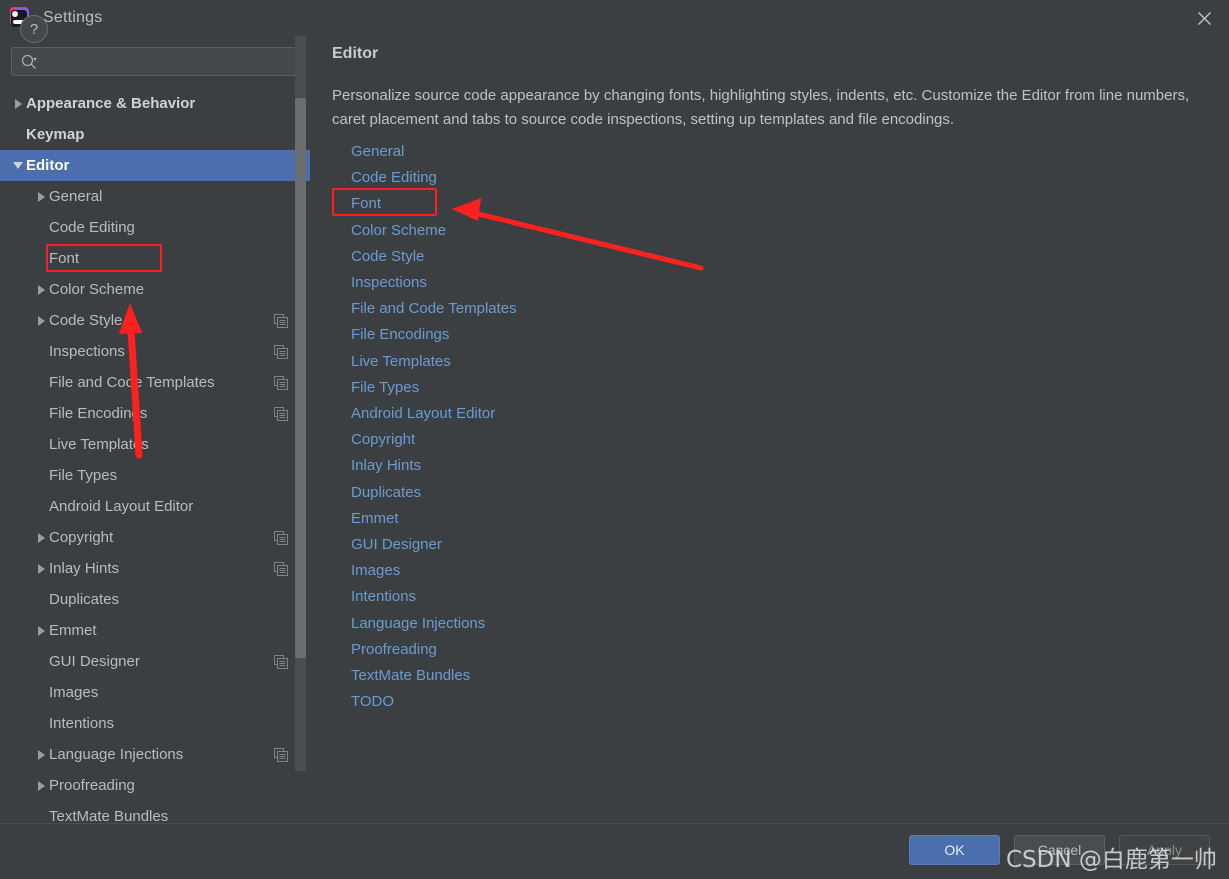 The height and width of the screenshot is (879, 1229). I want to click on link-images: Images, so click(375, 571).